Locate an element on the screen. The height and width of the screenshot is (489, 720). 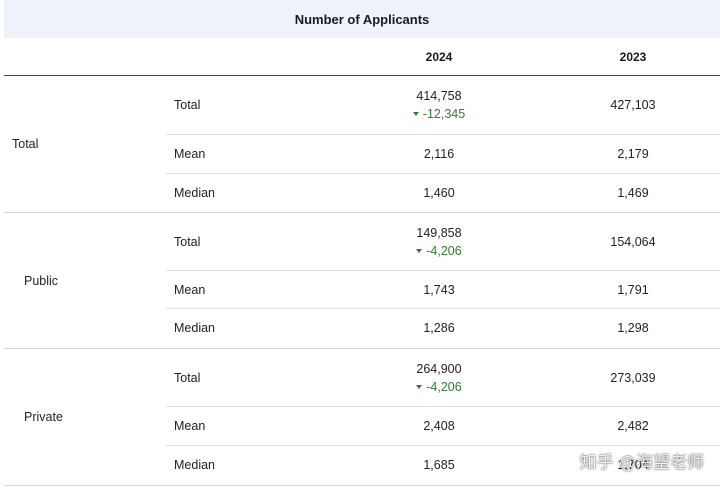
value-2023: 427,103 is located at coordinates (633, 105).